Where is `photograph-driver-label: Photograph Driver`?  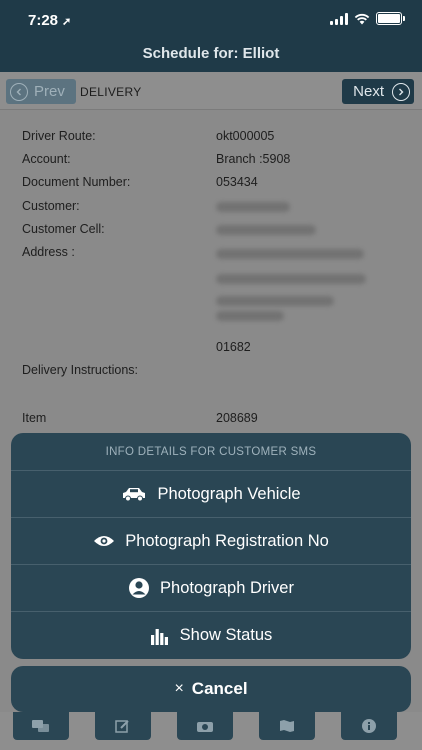
photograph-driver-label: Photograph Driver is located at coordinates (227, 587).